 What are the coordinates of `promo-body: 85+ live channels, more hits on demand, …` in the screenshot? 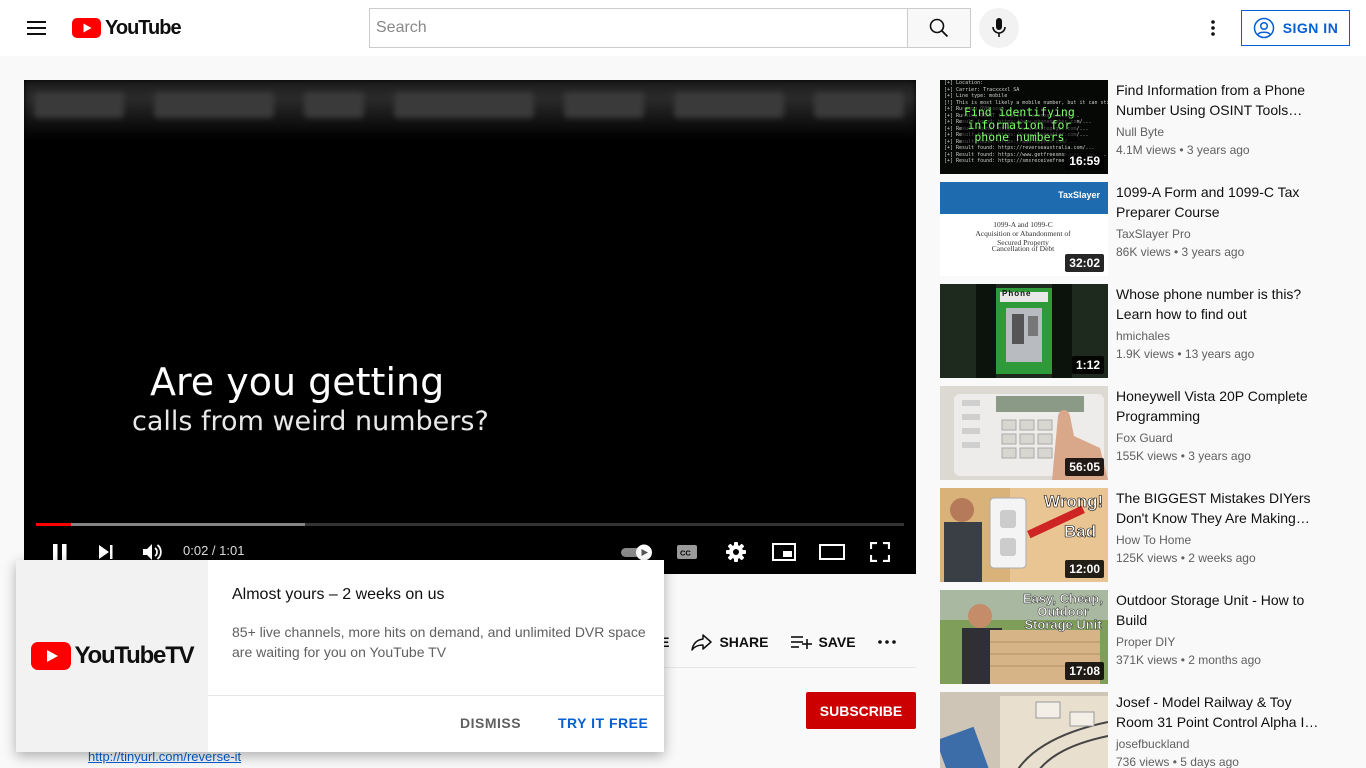 It's located at (439, 642).